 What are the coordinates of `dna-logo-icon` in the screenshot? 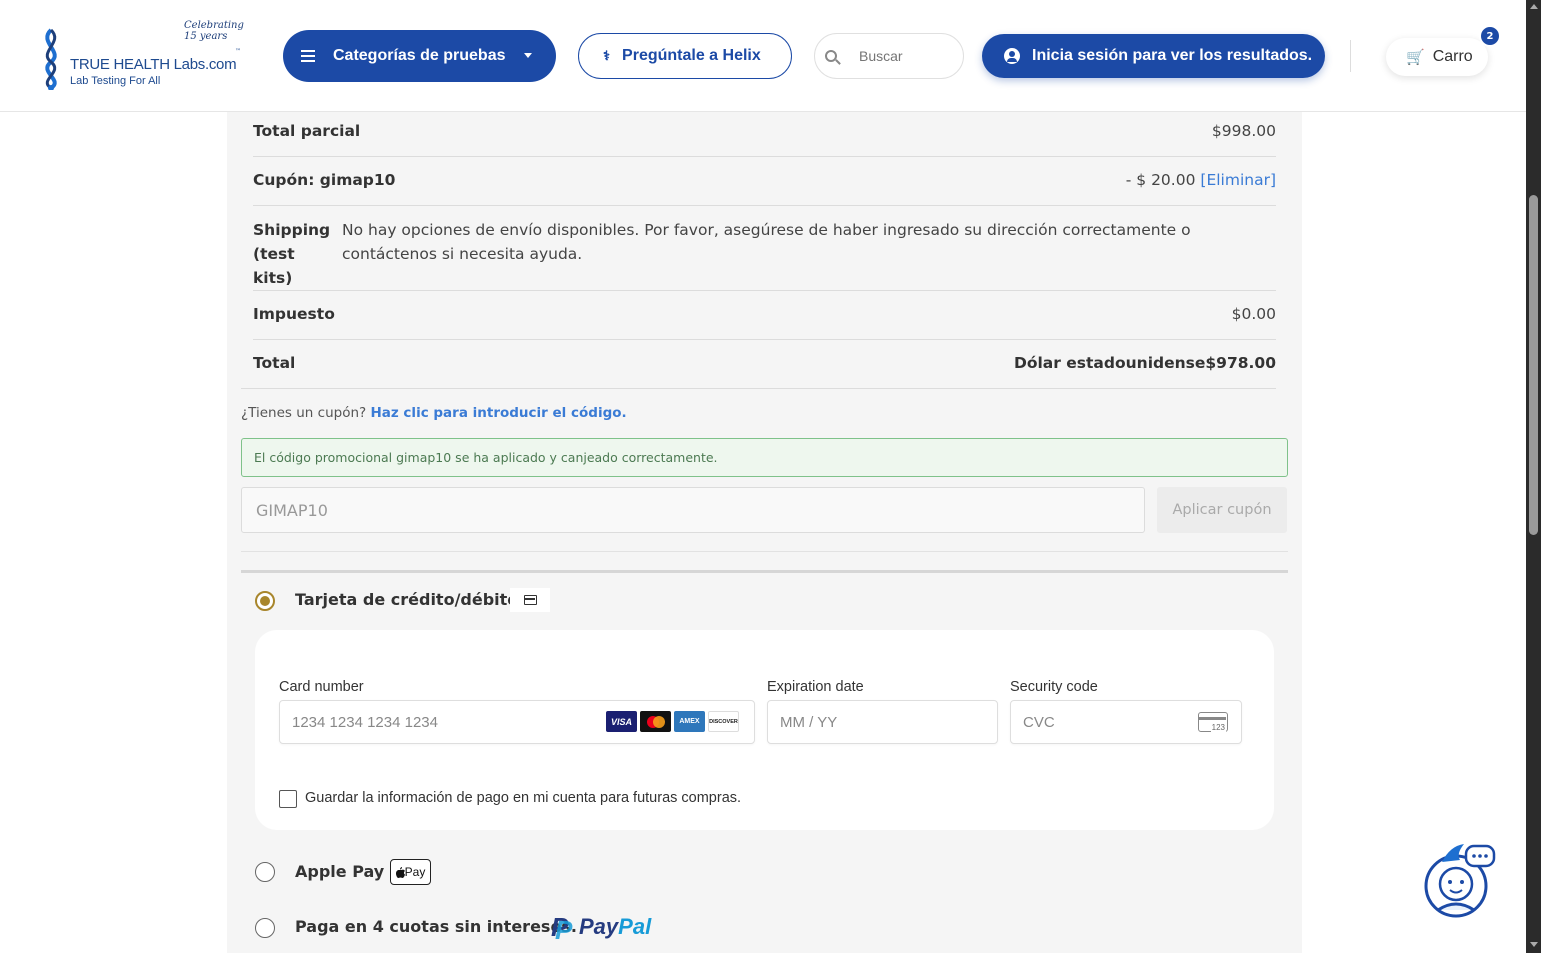 It's located at (51, 59).